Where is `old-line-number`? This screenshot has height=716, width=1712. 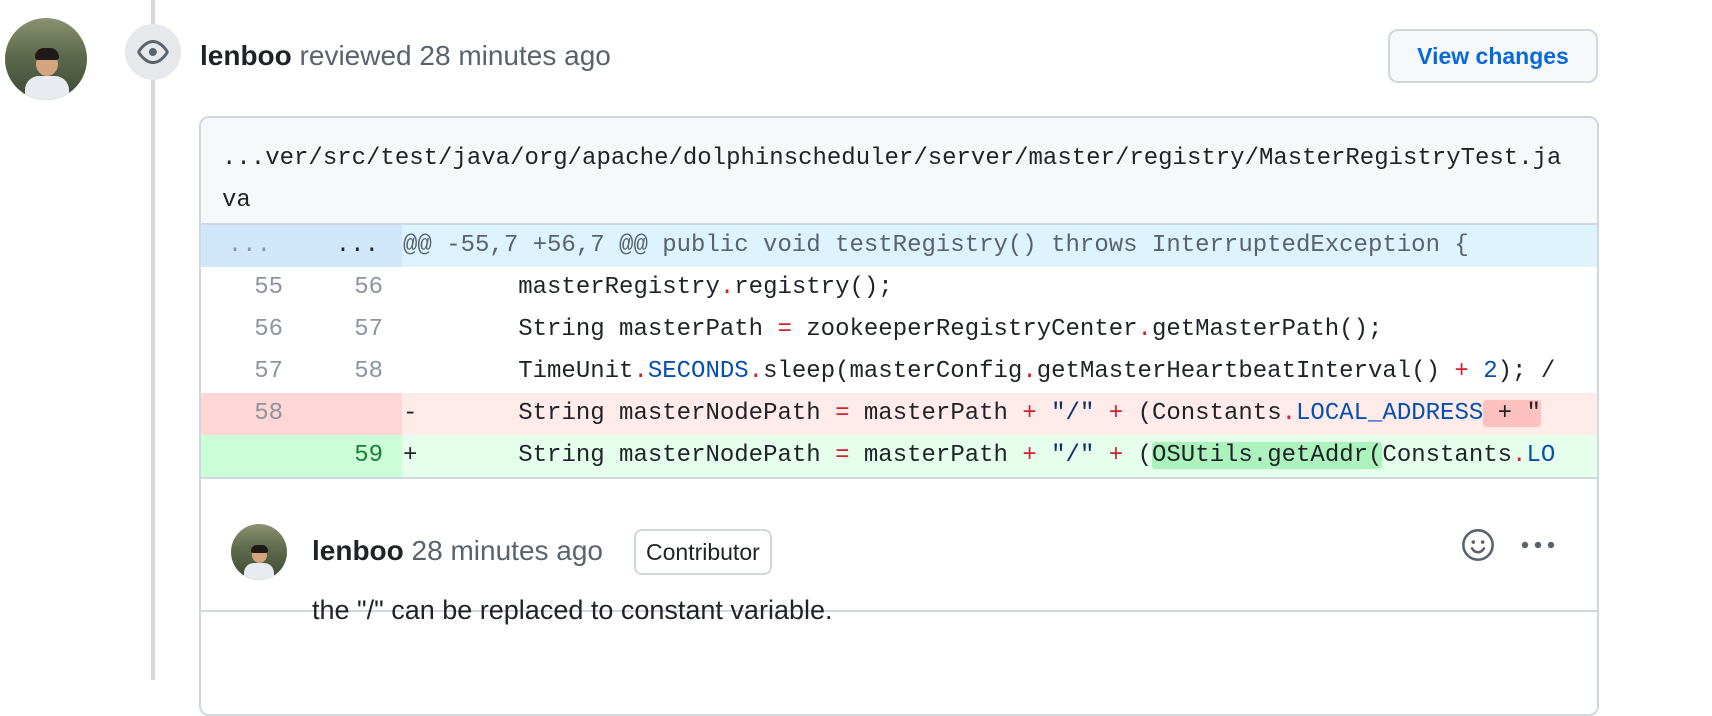
old-line-number is located at coordinates (242, 456).